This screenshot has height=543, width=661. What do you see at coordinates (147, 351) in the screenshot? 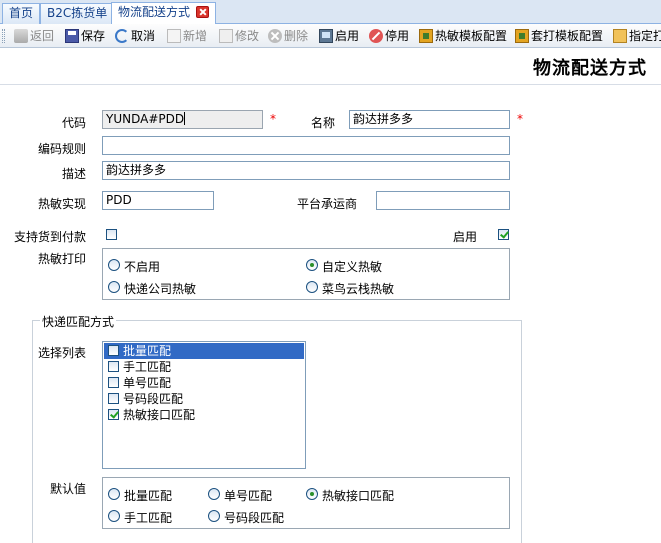
I see `list-item-label: 批量匹配` at bounding box center [147, 351].